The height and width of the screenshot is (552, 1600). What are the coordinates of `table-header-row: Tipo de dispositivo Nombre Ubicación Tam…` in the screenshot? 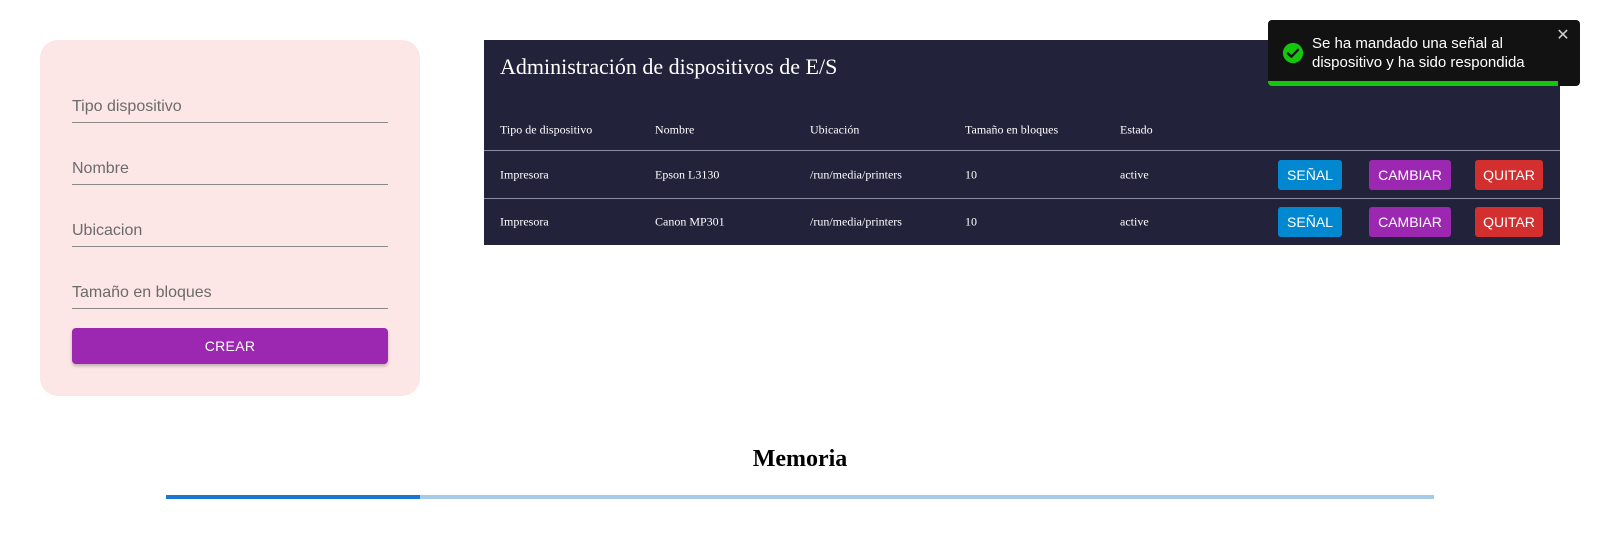 It's located at (1022, 130).